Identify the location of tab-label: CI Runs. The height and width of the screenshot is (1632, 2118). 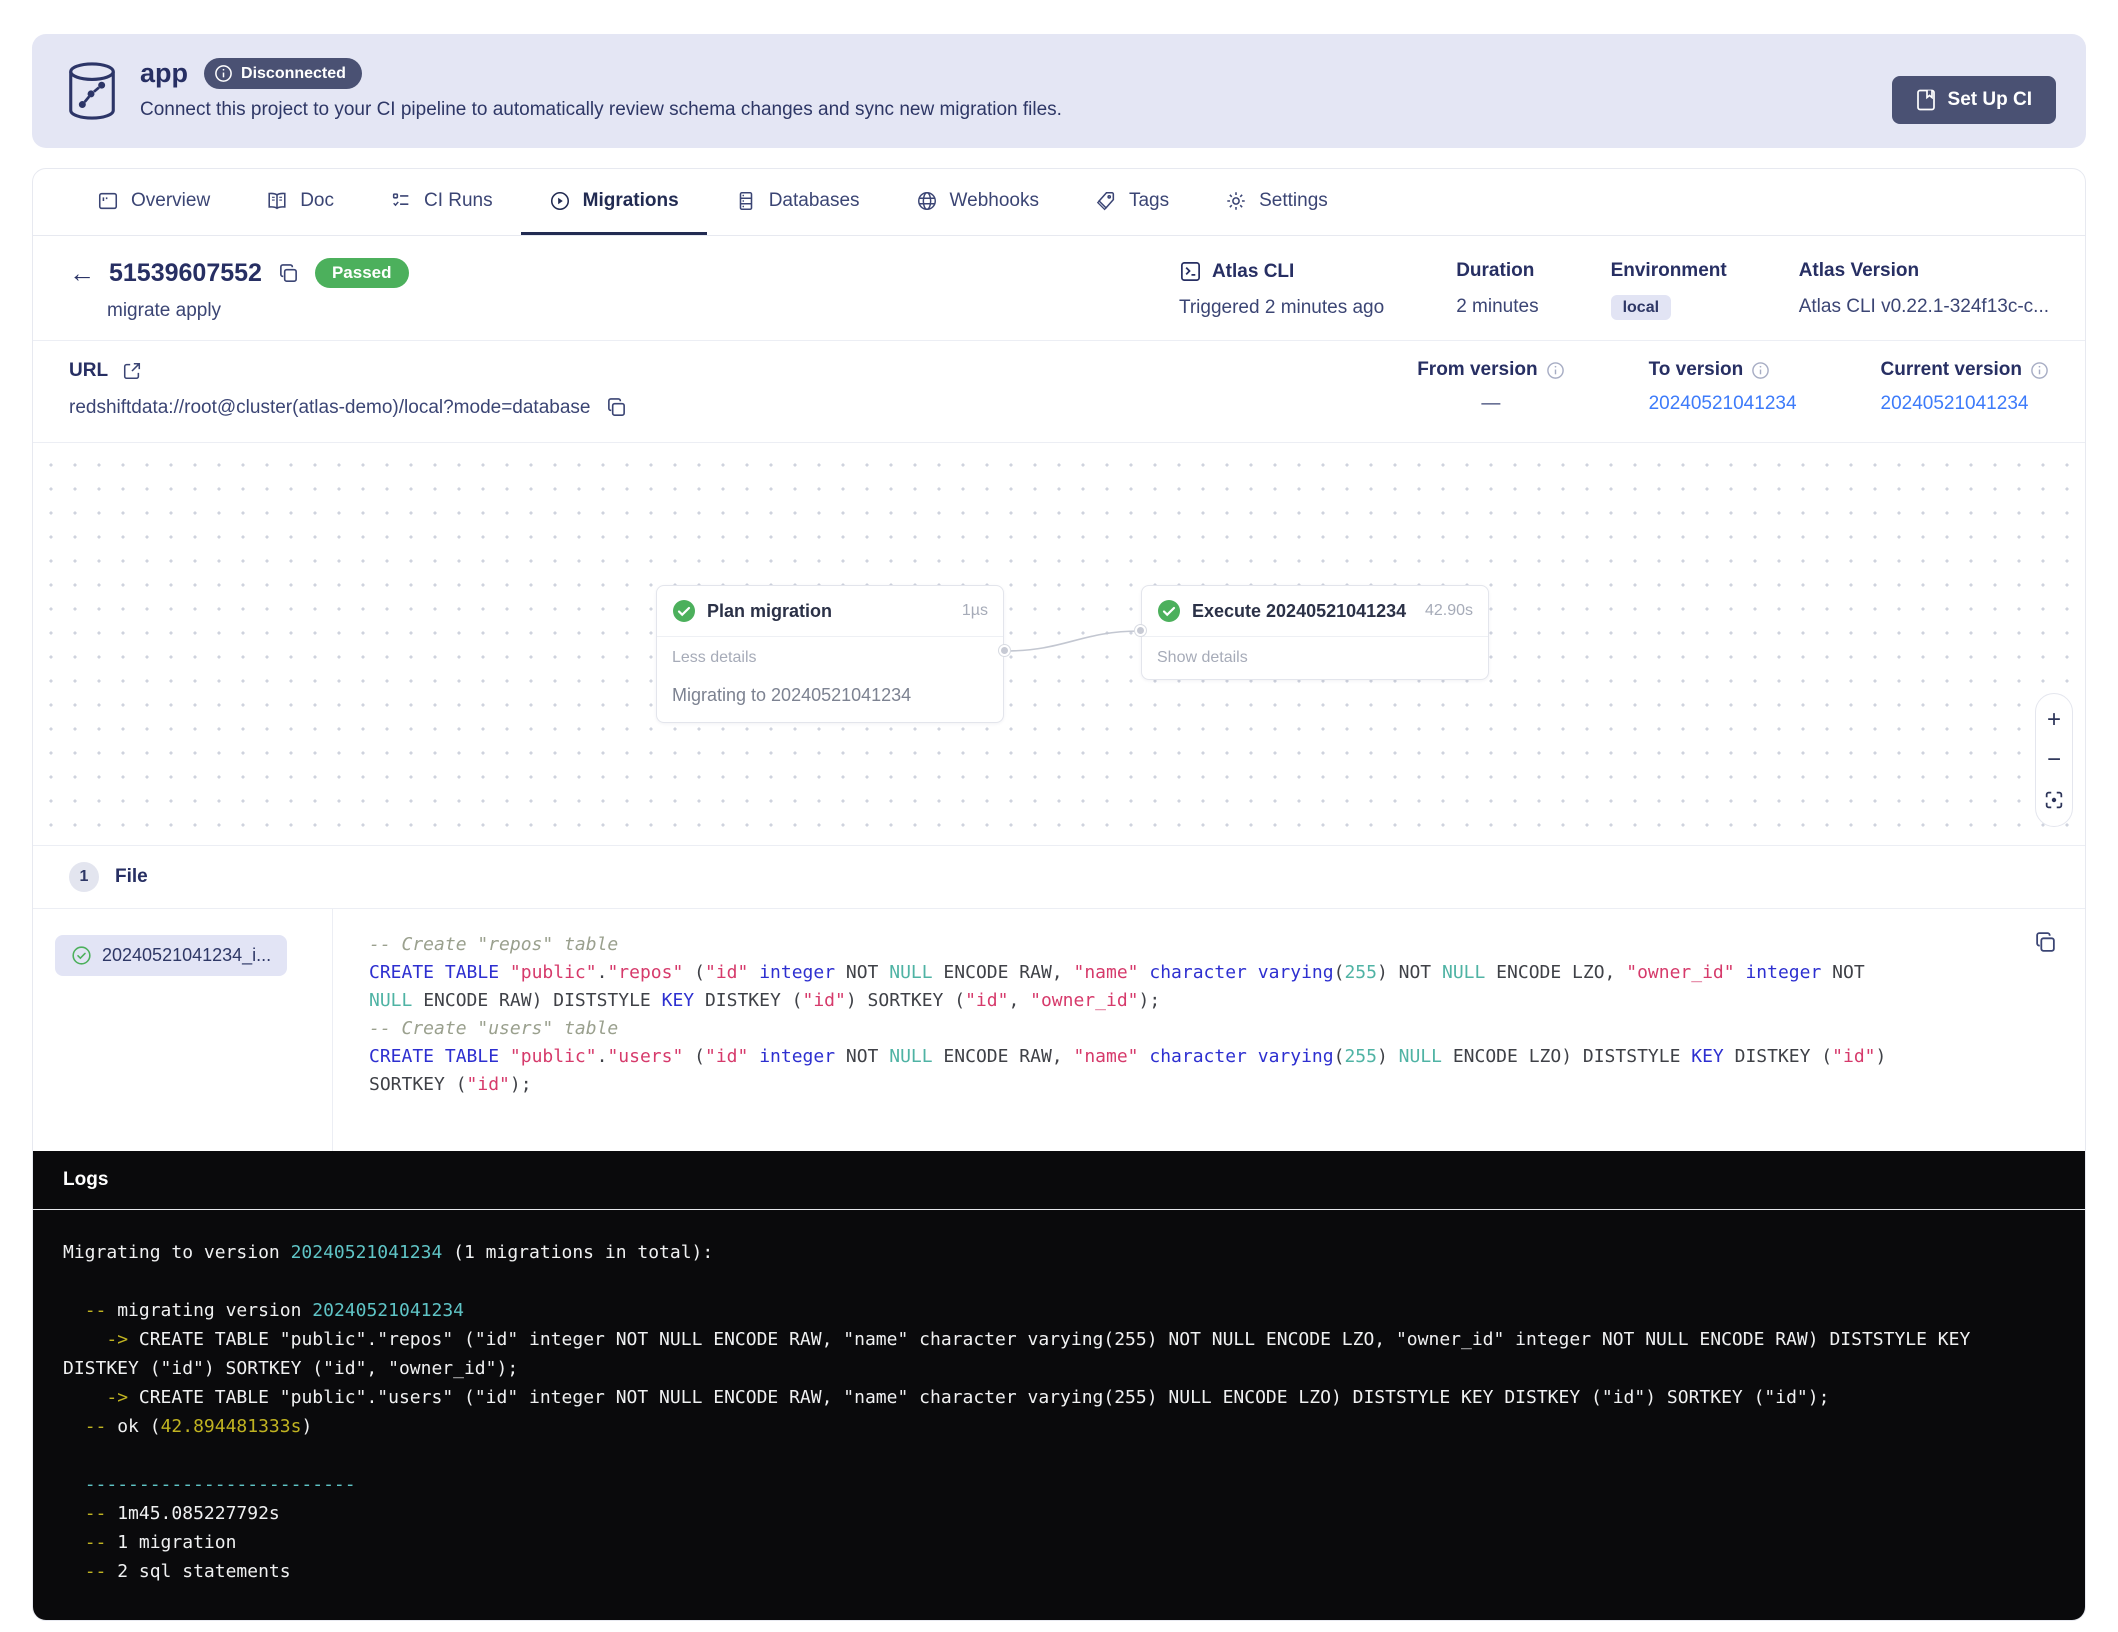
(458, 200).